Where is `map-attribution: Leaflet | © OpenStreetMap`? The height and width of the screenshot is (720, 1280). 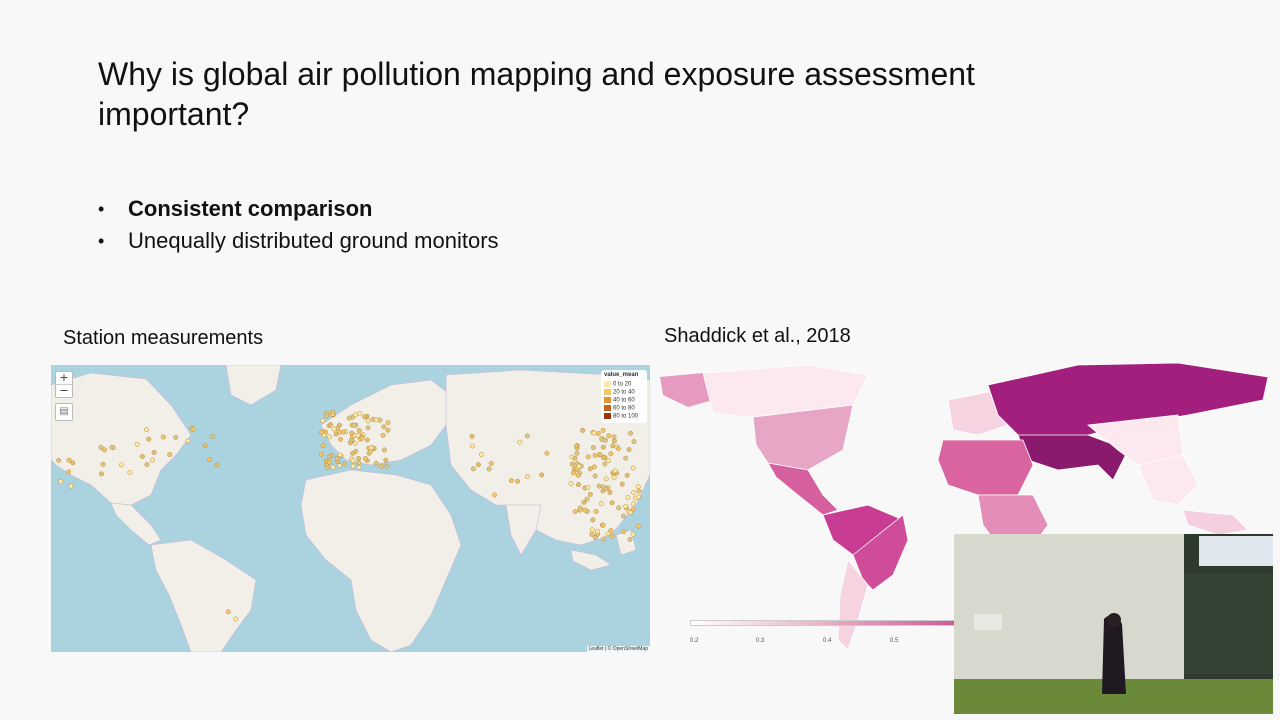
map-attribution: Leaflet | © OpenStreetMap is located at coordinates (618, 649).